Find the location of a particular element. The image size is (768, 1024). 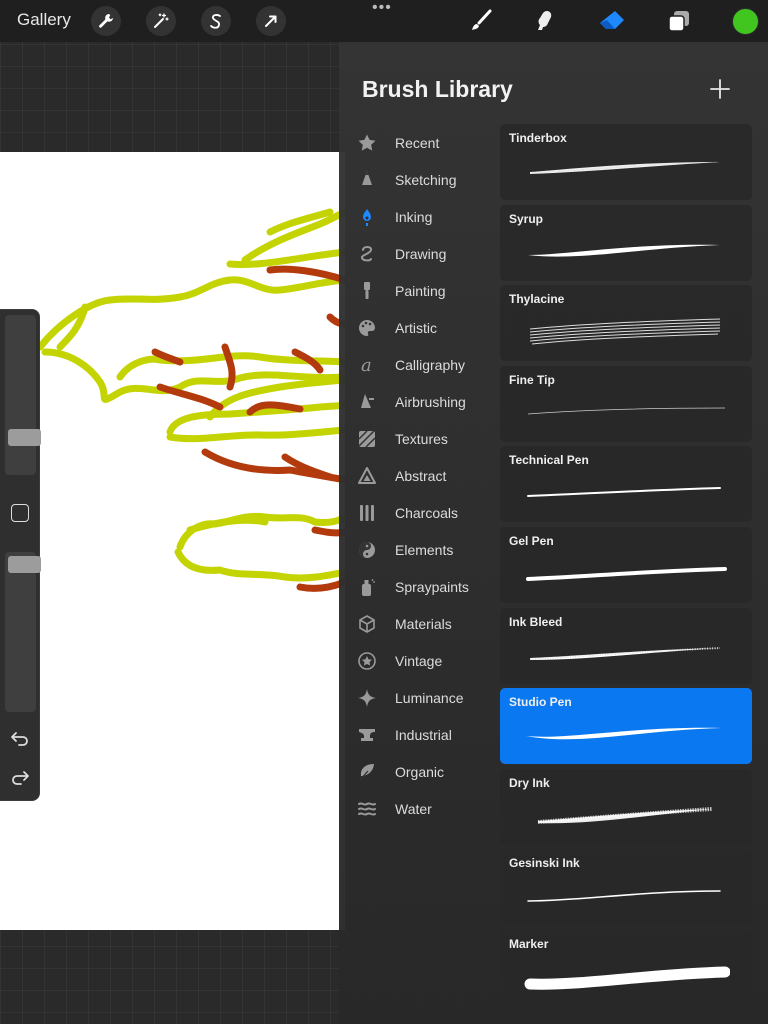

smudge-icon is located at coordinates (545, 21).